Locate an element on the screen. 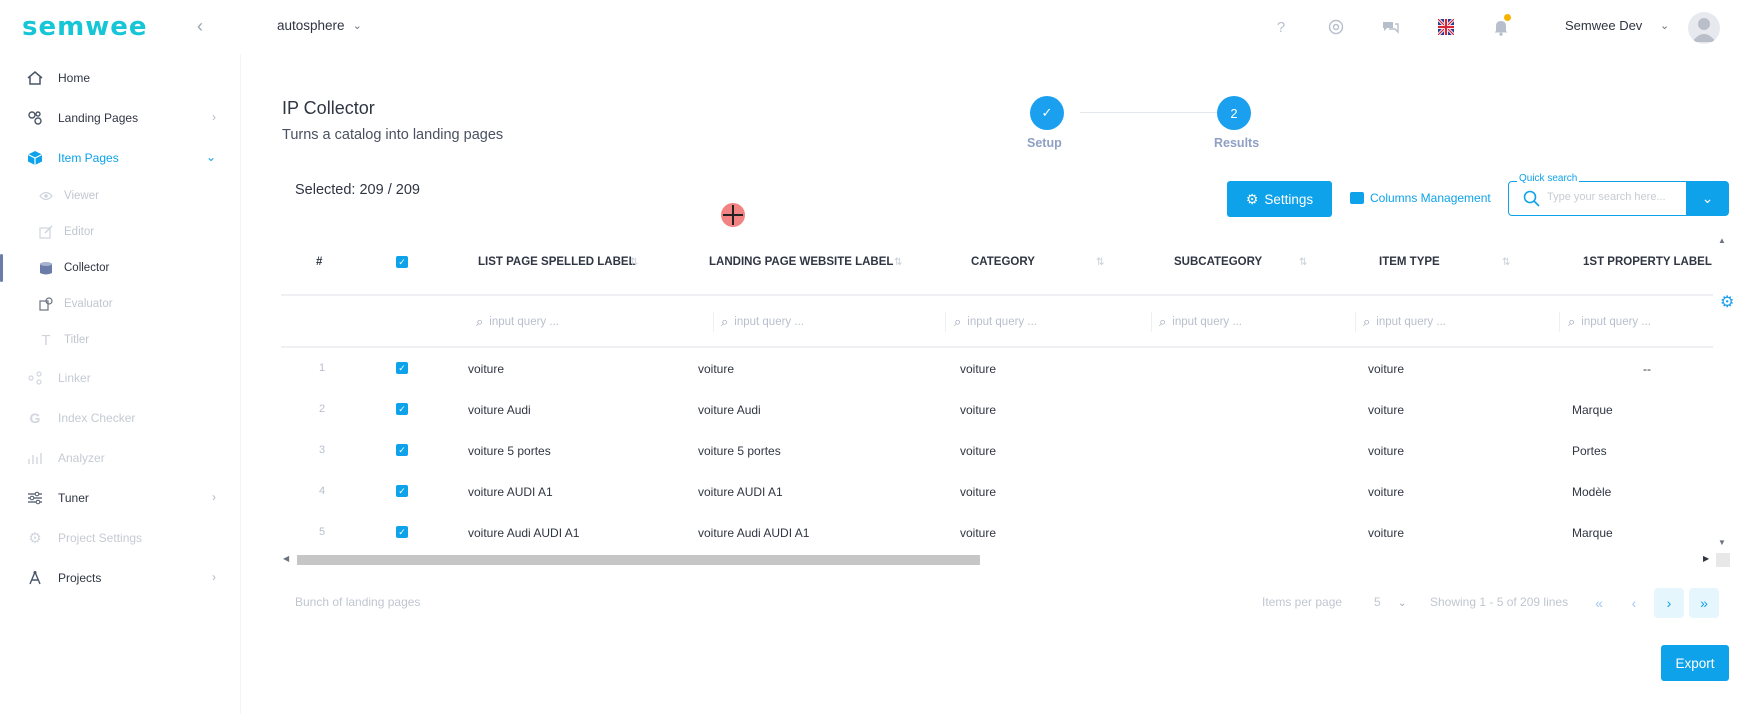 The width and height of the screenshot is (1751, 714). select-all-checkbox: ✓ is located at coordinates (402, 262).